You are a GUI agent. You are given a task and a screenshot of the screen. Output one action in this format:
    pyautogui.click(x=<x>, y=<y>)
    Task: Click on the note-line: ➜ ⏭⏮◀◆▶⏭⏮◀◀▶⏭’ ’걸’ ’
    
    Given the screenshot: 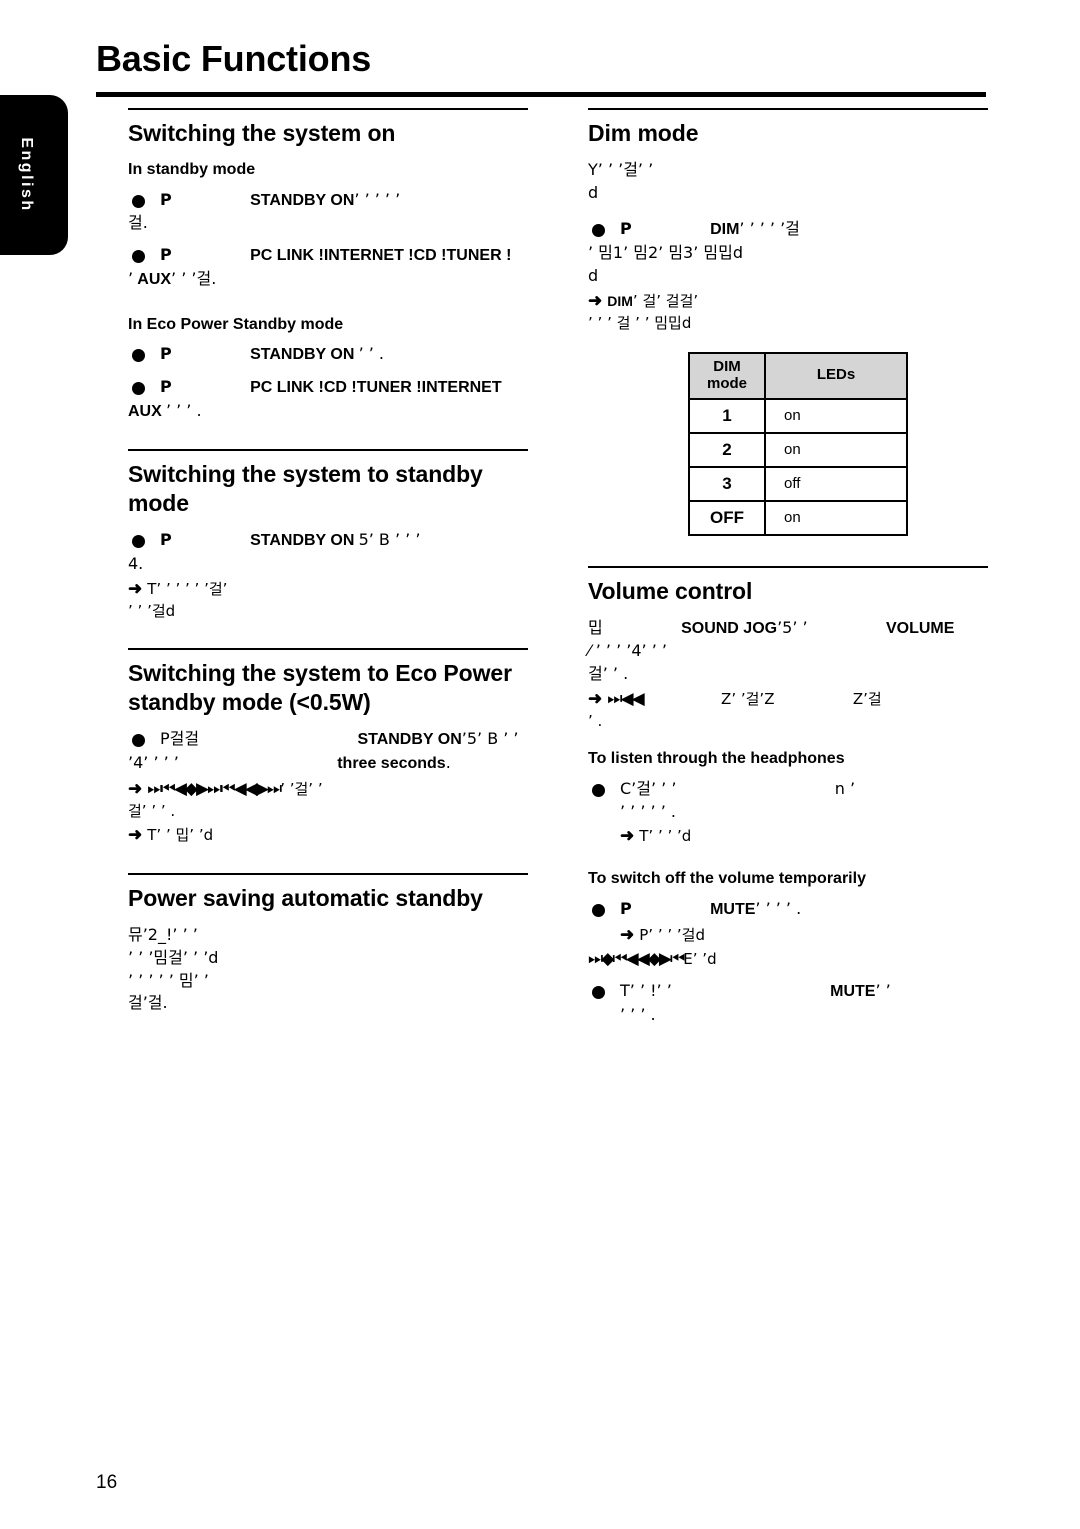 What is the action you would take?
    pyautogui.click(x=328, y=789)
    